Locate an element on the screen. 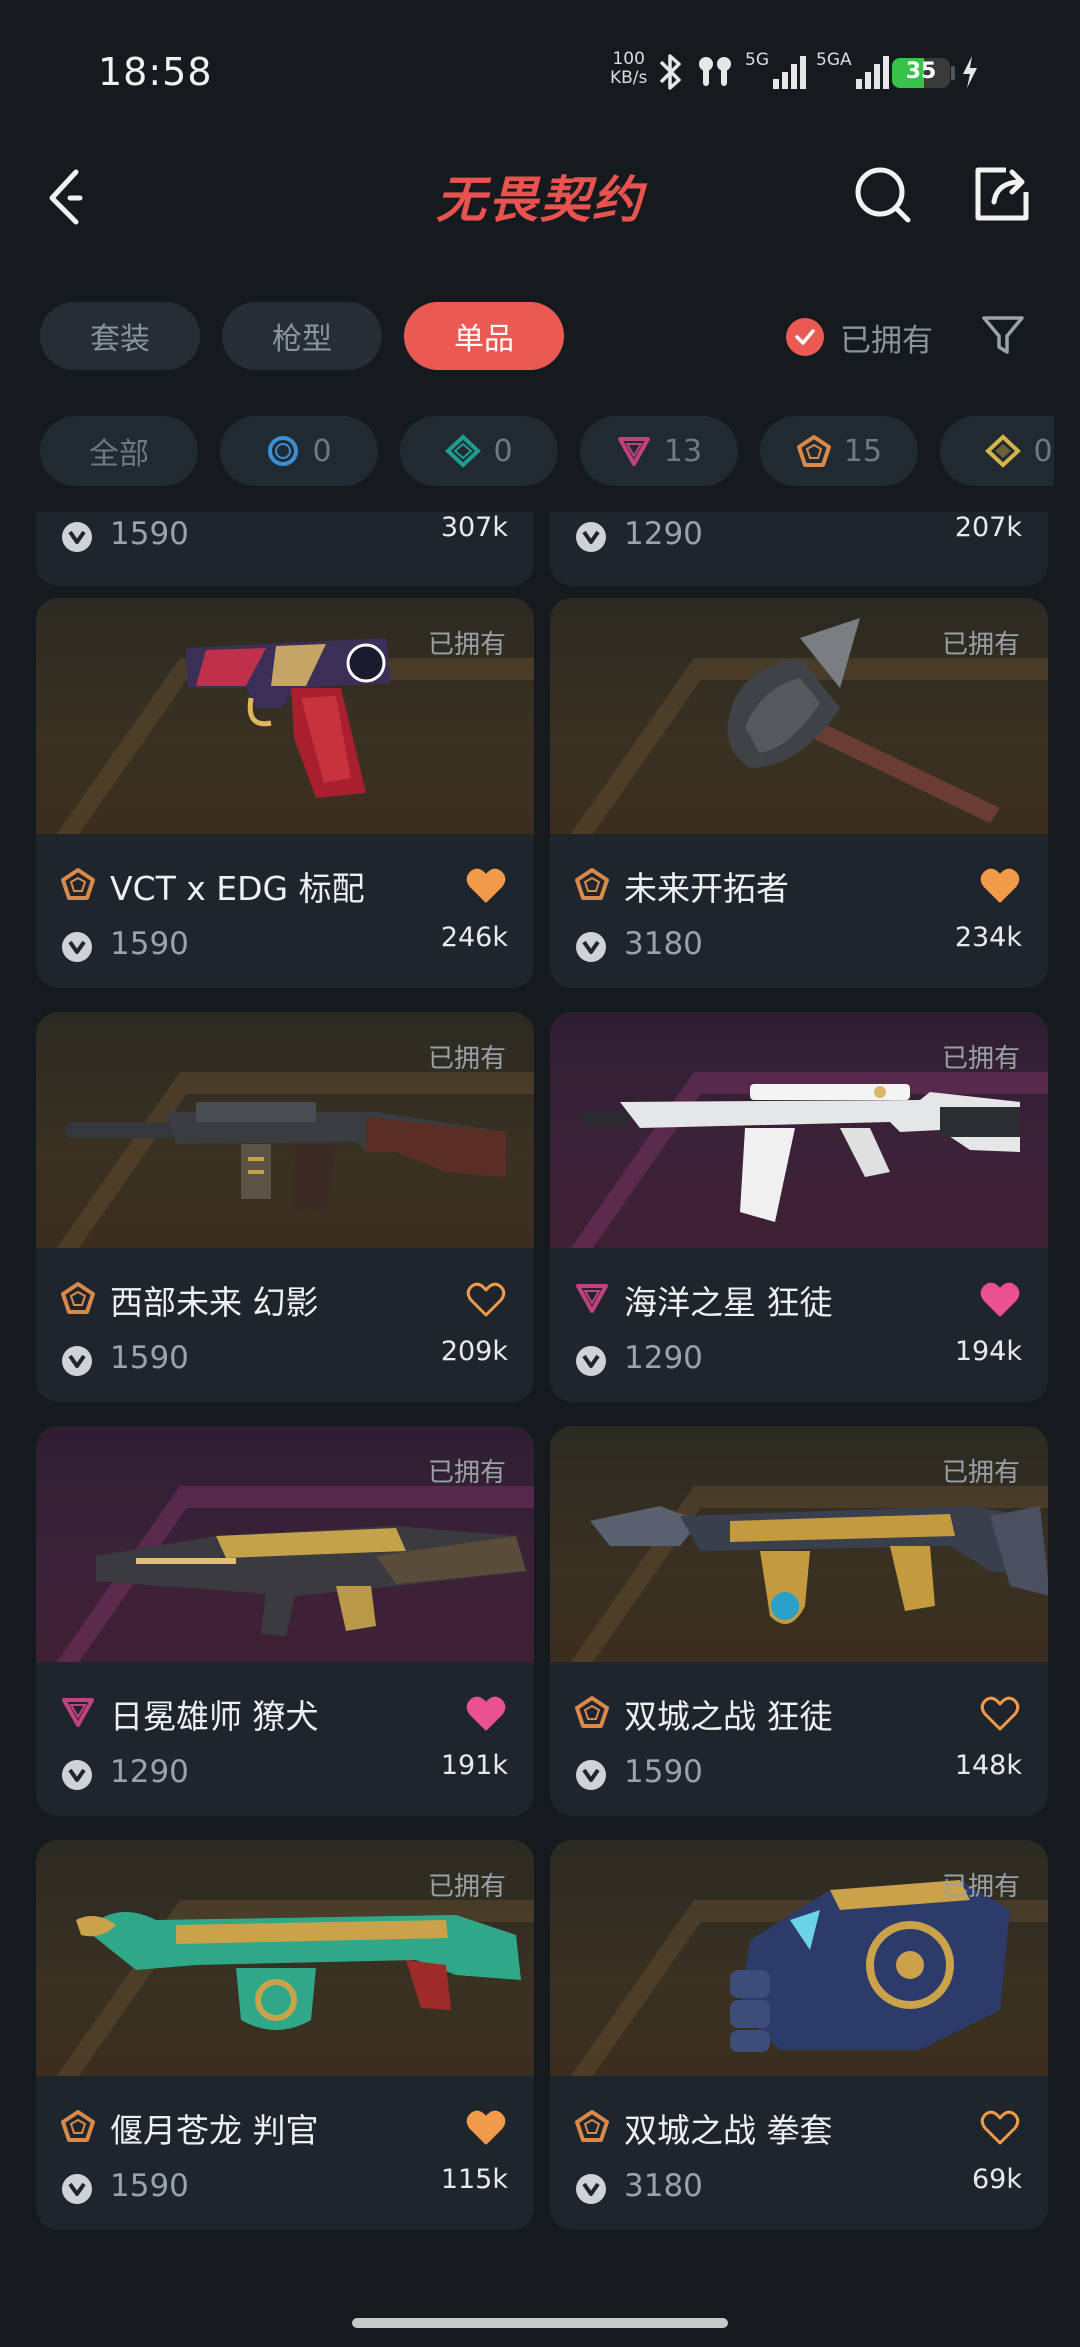 This screenshot has height=2347, width=1080. skin-card: 已拥有 西部未来 幻影 1590 209k is located at coordinates (285, 1207).